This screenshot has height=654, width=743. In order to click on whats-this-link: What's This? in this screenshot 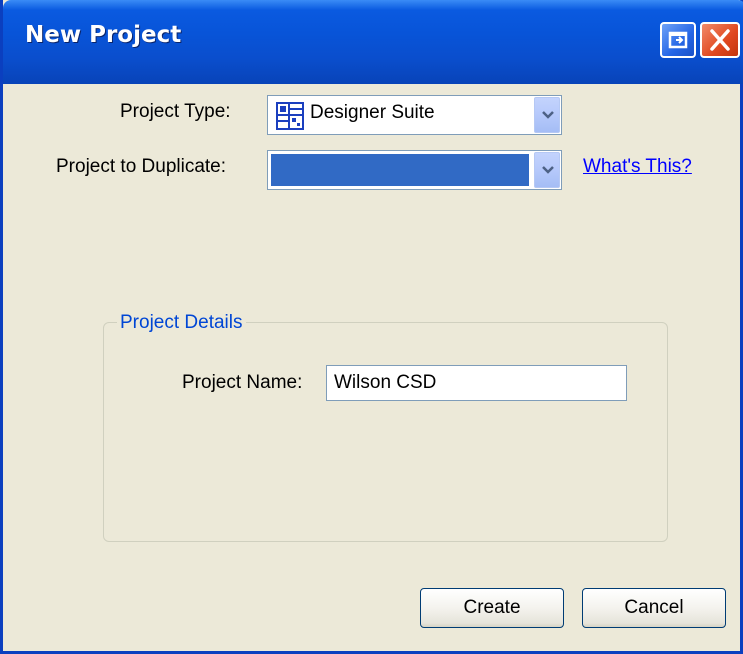, I will do `click(637, 167)`.